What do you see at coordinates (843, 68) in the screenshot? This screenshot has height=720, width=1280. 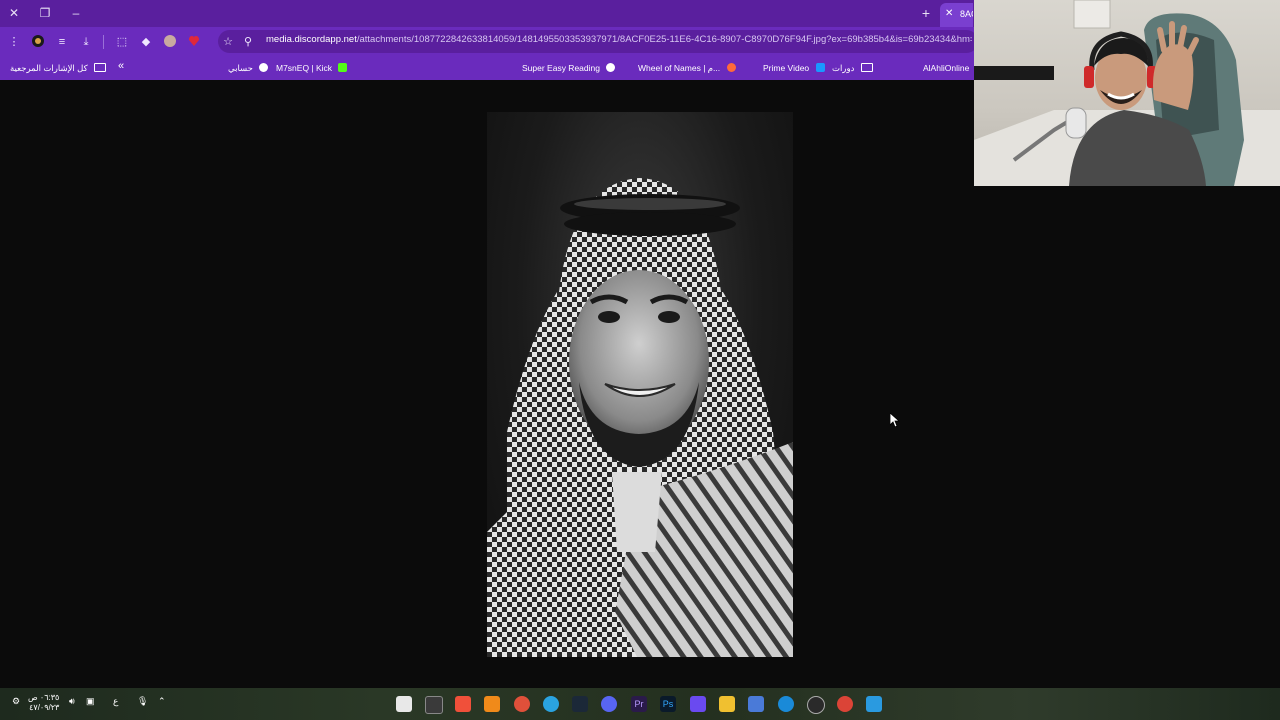 I see `bookmark-label: دورات` at bounding box center [843, 68].